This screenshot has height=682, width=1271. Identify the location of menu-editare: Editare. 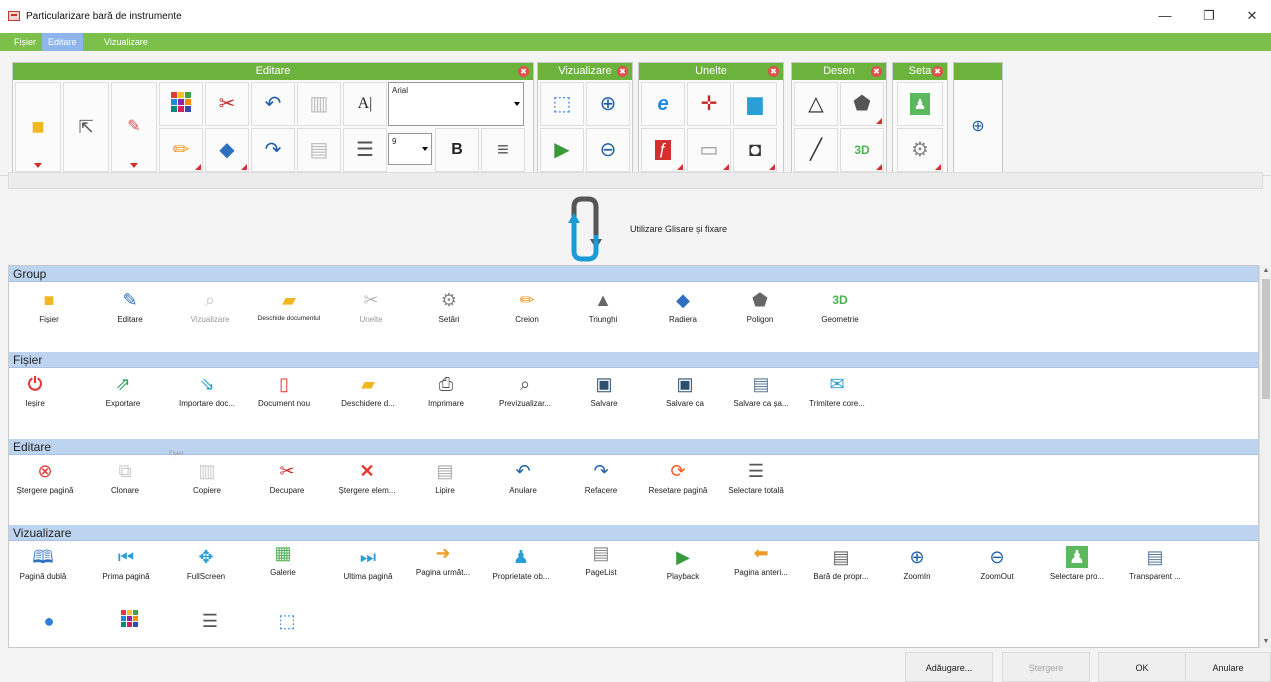
(62, 42).